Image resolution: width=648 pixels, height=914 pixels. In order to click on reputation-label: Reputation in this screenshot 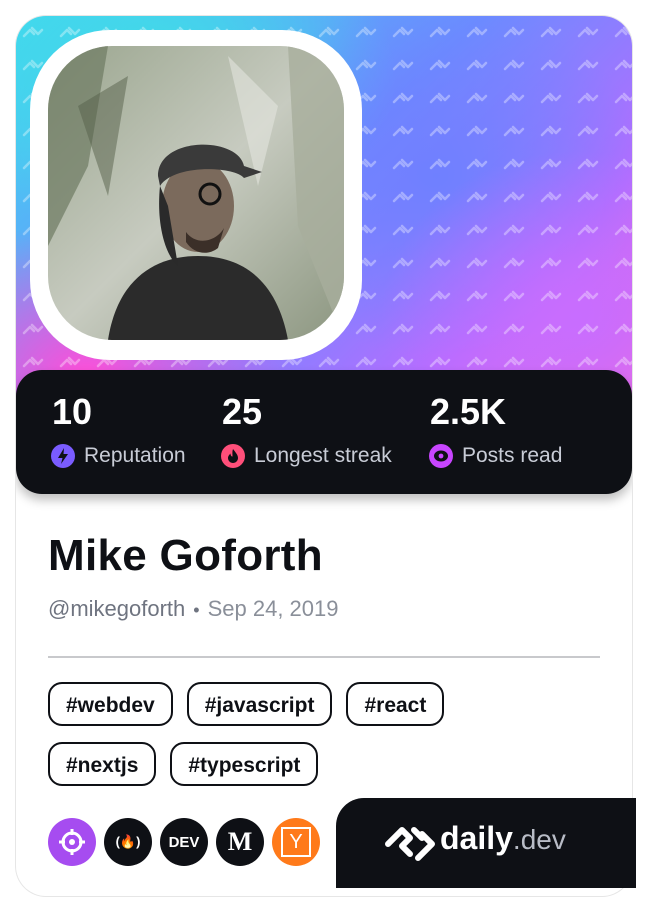, I will do `click(135, 455)`.